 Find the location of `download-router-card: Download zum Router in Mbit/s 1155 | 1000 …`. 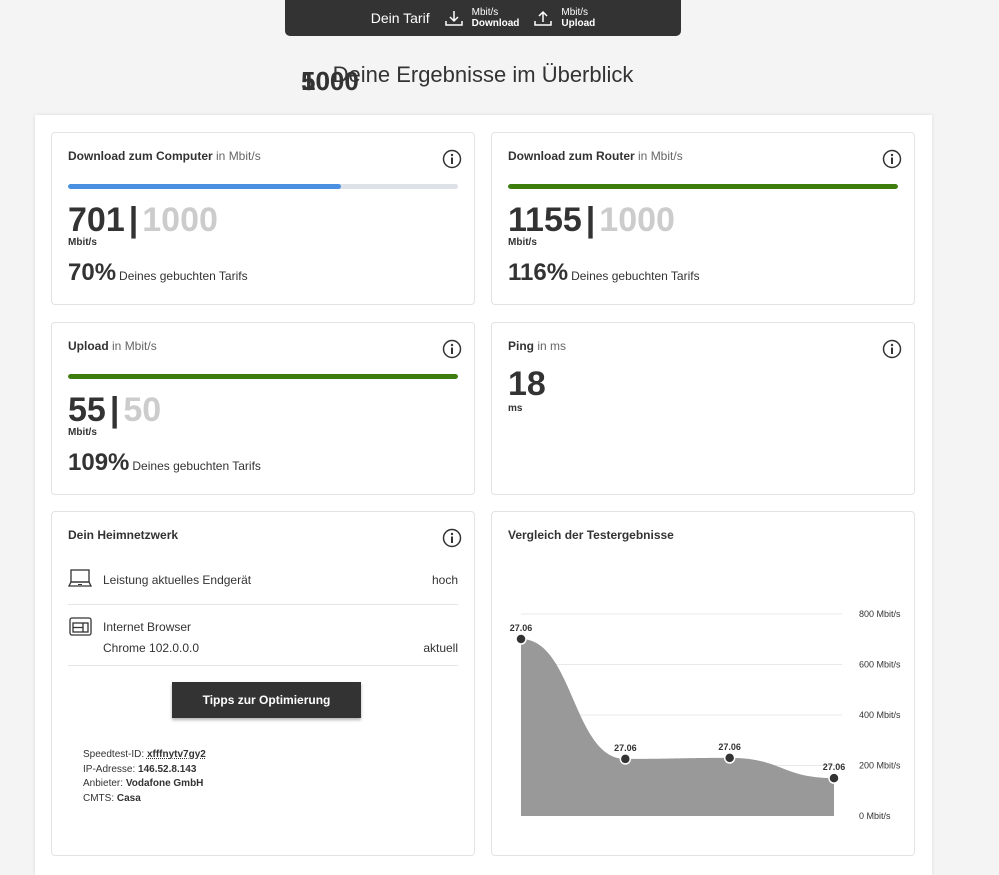

download-router-card: Download zum Router in Mbit/s 1155 | 1000 … is located at coordinates (703, 218).